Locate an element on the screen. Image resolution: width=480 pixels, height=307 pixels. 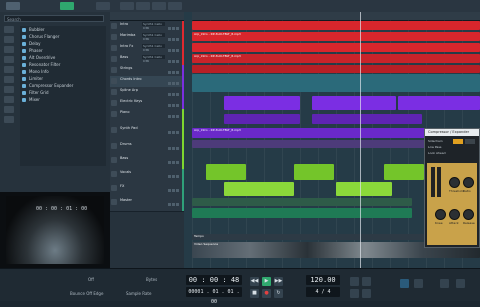
inspector-button is located at coordinates (418, 283).